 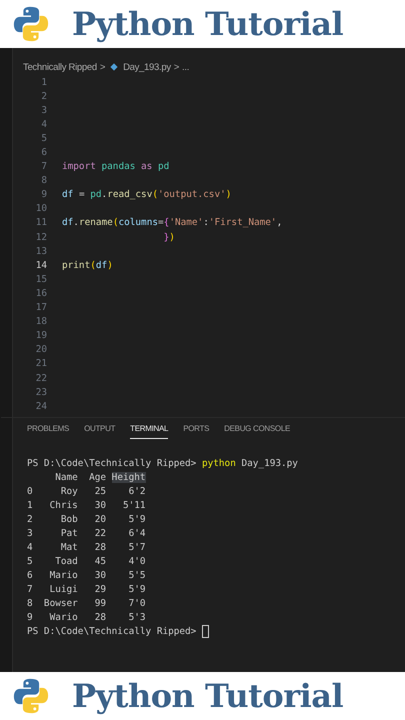 I want to click on terminal-text: Name Age, so click(x=81, y=477).